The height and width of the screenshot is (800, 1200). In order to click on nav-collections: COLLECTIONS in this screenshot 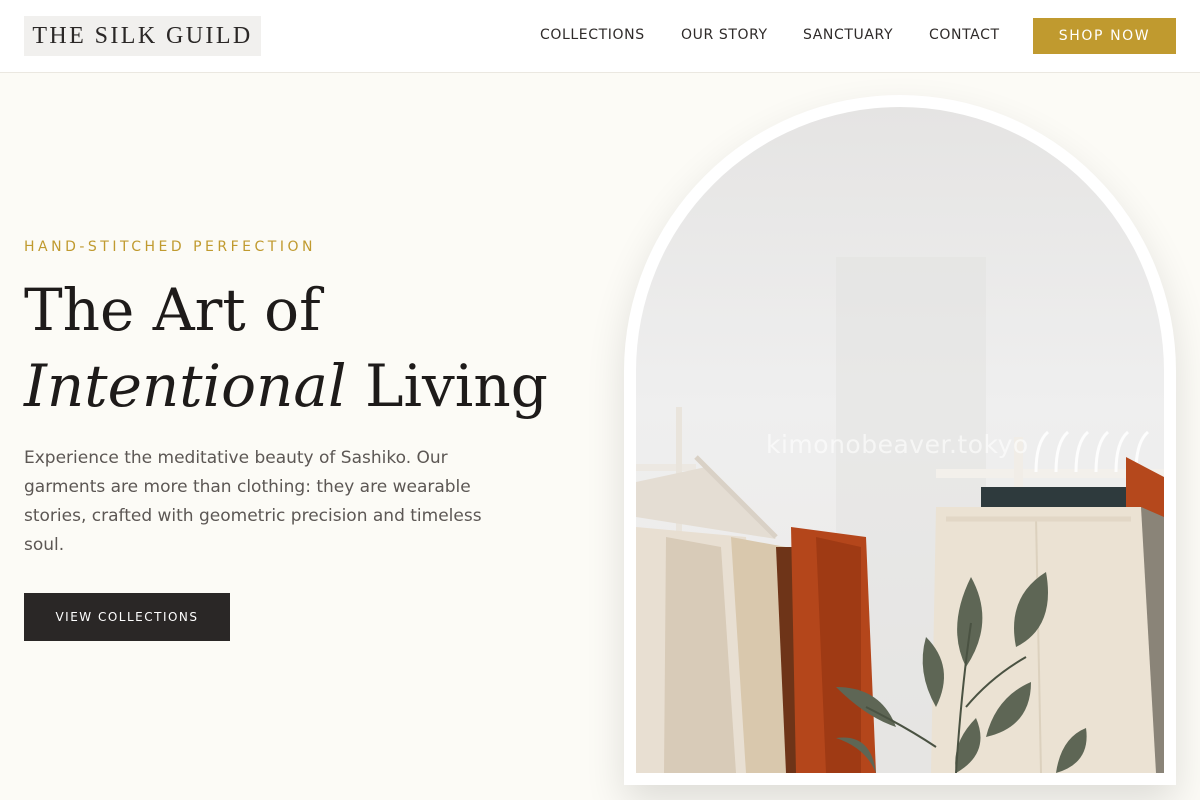, I will do `click(592, 35)`.